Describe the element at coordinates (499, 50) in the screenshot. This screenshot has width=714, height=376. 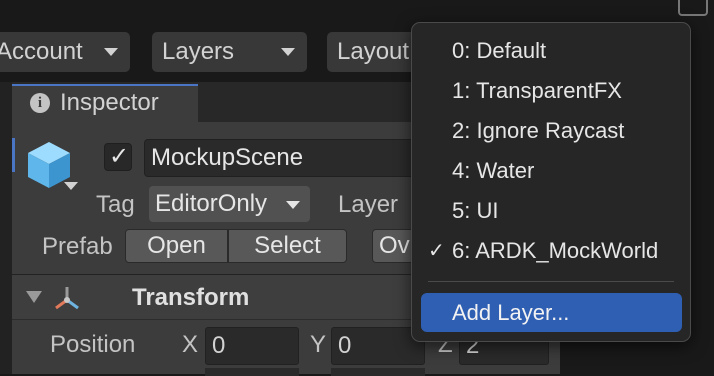
I see `menu-item-label: 0: Default` at that location.